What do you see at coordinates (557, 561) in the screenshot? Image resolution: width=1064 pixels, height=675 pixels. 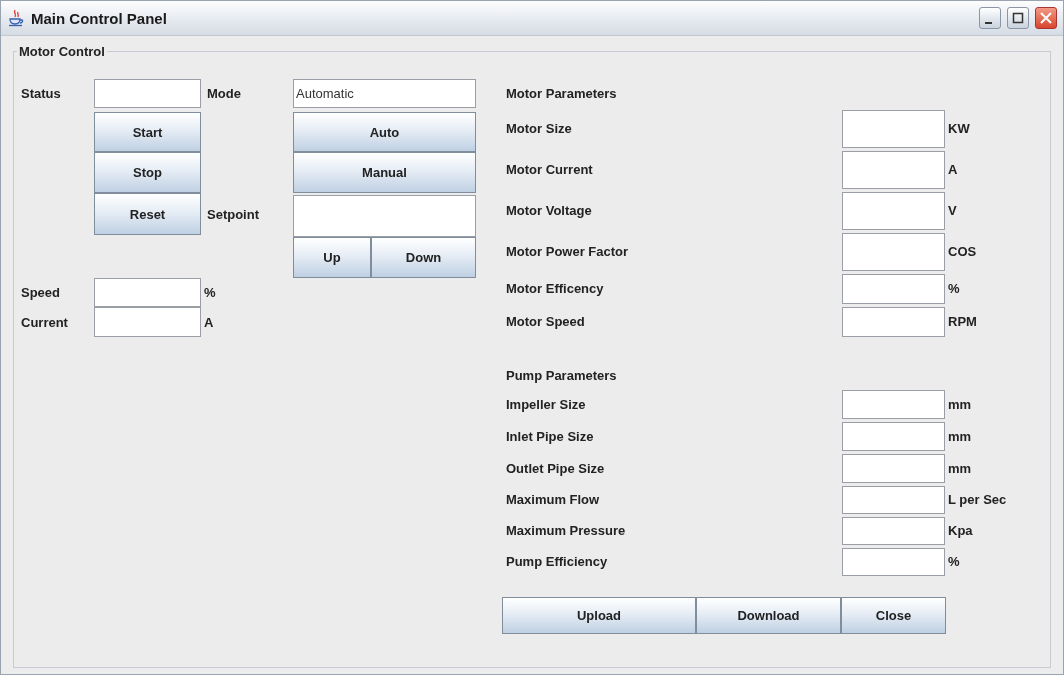 I see `parameter-label: Pump Efficiency` at bounding box center [557, 561].